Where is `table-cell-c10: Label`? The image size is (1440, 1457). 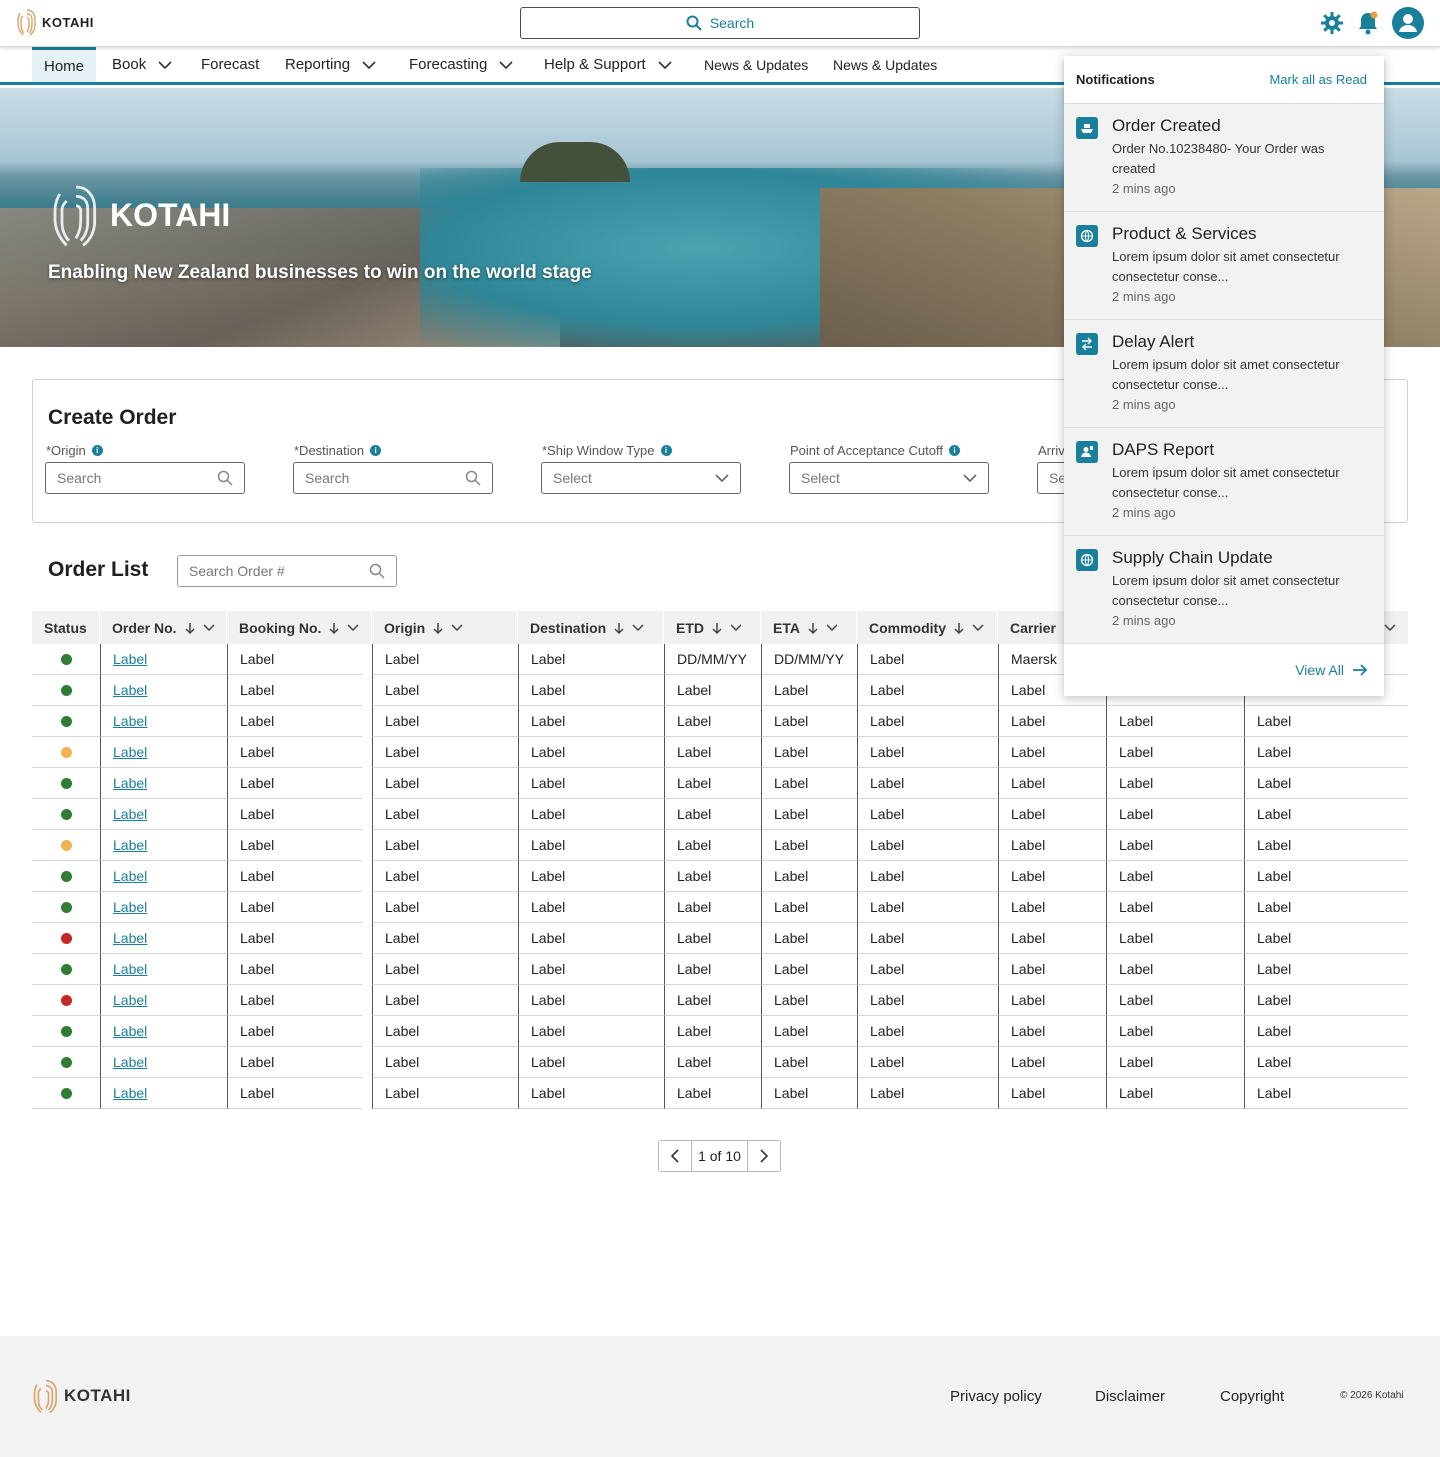 table-cell-c10: Label is located at coordinates (1175, 876).